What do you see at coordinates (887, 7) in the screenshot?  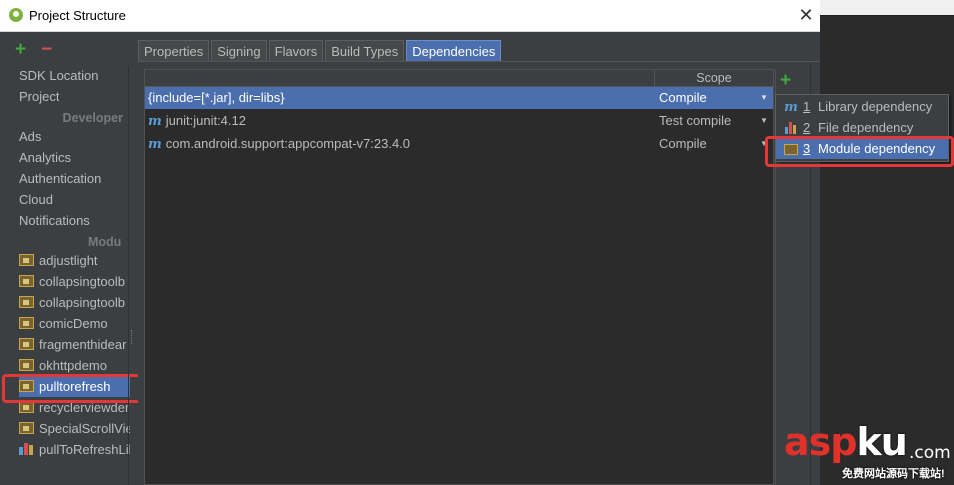 I see `background-window-strip` at bounding box center [887, 7].